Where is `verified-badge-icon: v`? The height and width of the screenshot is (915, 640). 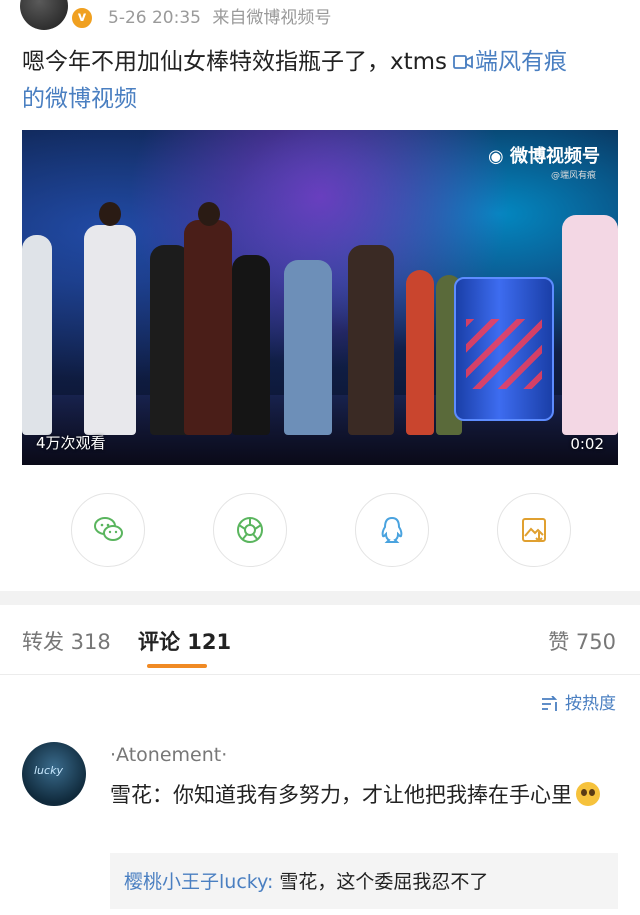
verified-badge-icon: v is located at coordinates (82, 18).